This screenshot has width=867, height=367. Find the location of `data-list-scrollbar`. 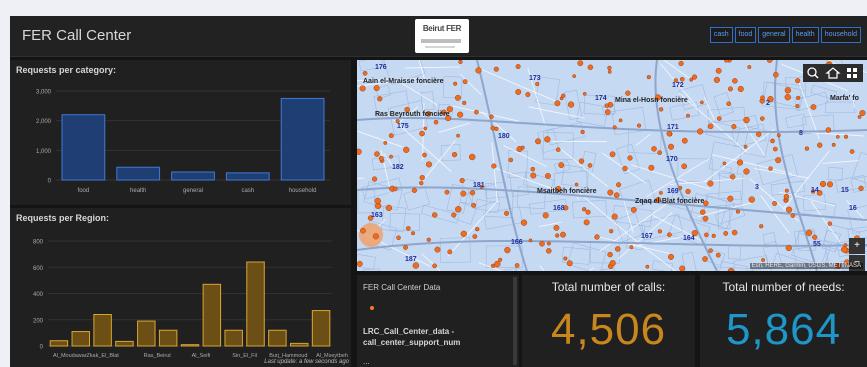

data-list-scrollbar is located at coordinates (515, 321).